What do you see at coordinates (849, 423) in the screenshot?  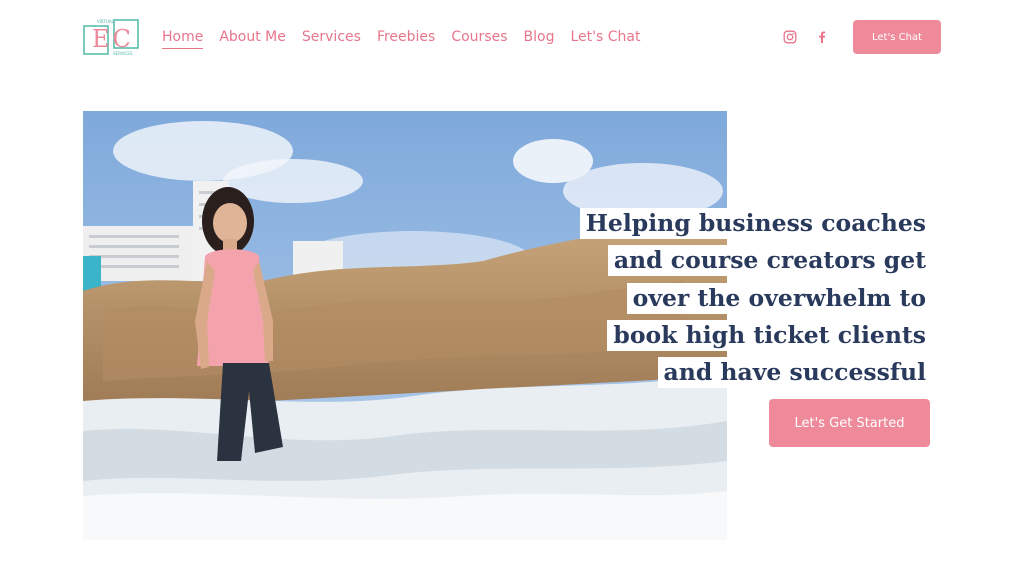 I see `lets-get-started-button: Let's Get Started` at bounding box center [849, 423].